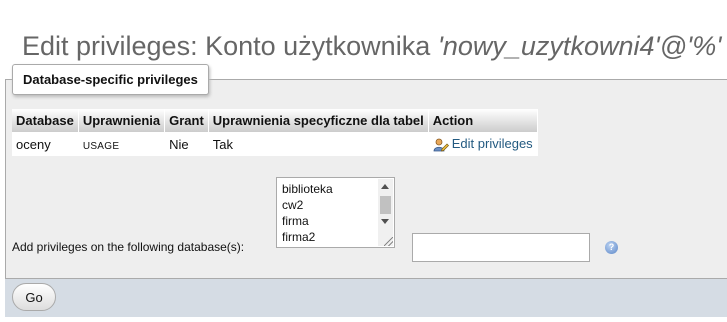 This screenshot has width=727, height=322. Describe the element at coordinates (230, 46) in the screenshot. I see `page-title-prefix: Edit privileges: Konto użytkownika` at that location.